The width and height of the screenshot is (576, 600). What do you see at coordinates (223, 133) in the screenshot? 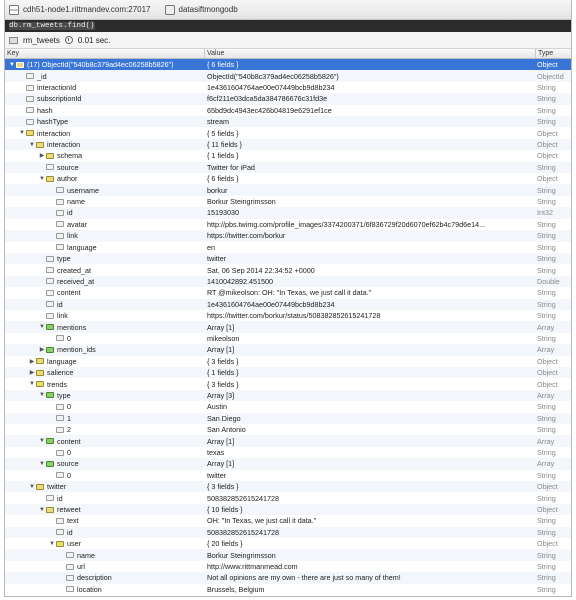
I see `row-value: { 5 fields }` at bounding box center [223, 133].